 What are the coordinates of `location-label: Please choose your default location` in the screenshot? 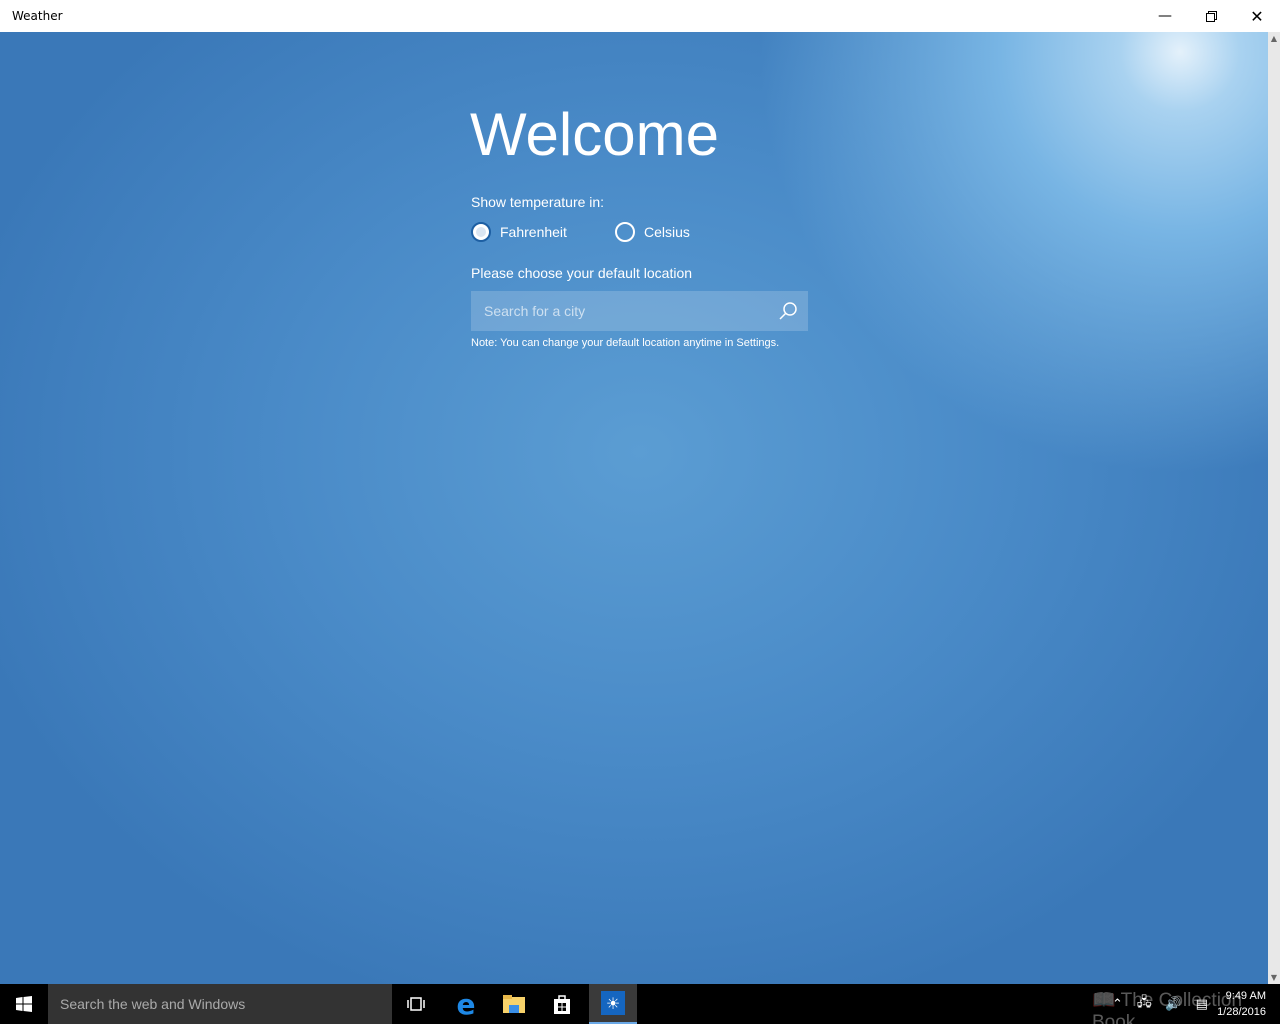 It's located at (582, 273).